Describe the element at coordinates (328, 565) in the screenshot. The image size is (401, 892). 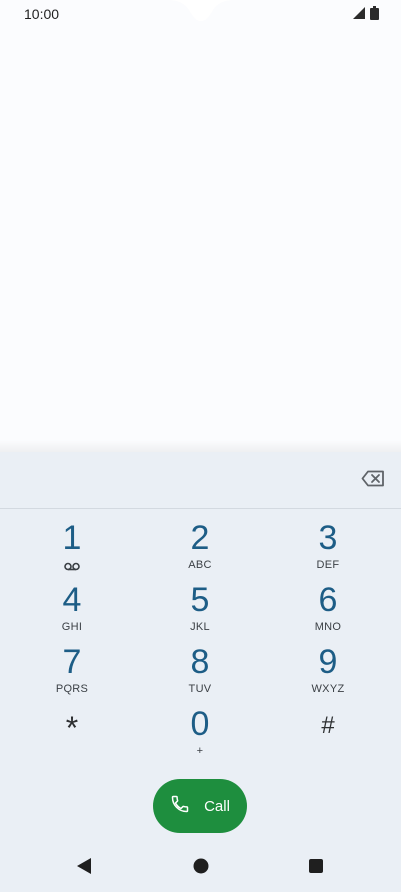
I see `key-letters: DEF` at that location.